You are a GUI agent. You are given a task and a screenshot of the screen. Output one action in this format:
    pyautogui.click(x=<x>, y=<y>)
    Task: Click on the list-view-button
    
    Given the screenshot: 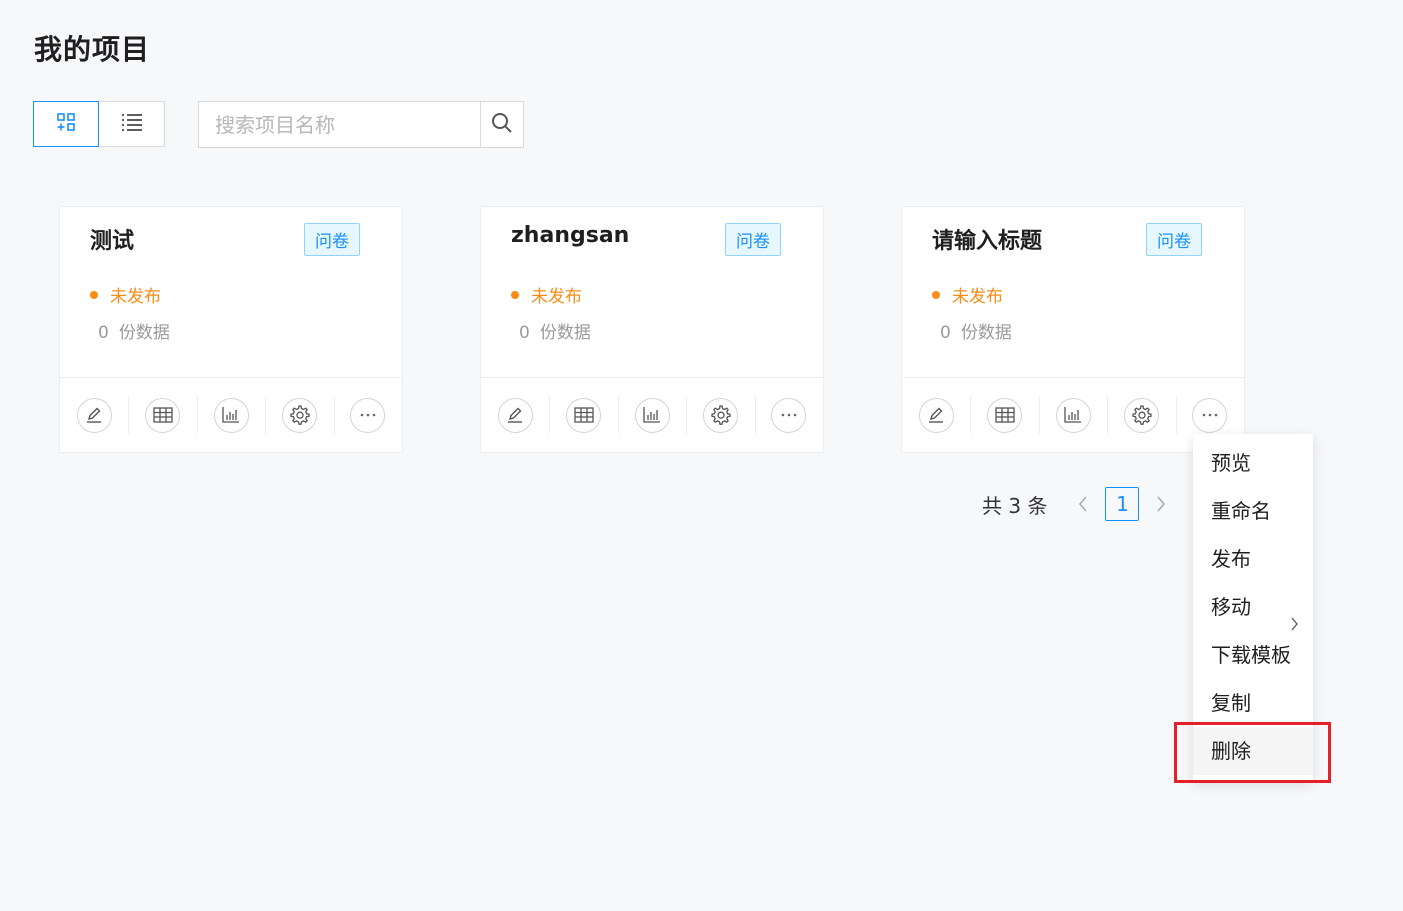 What is the action you would take?
    pyautogui.click(x=132, y=124)
    